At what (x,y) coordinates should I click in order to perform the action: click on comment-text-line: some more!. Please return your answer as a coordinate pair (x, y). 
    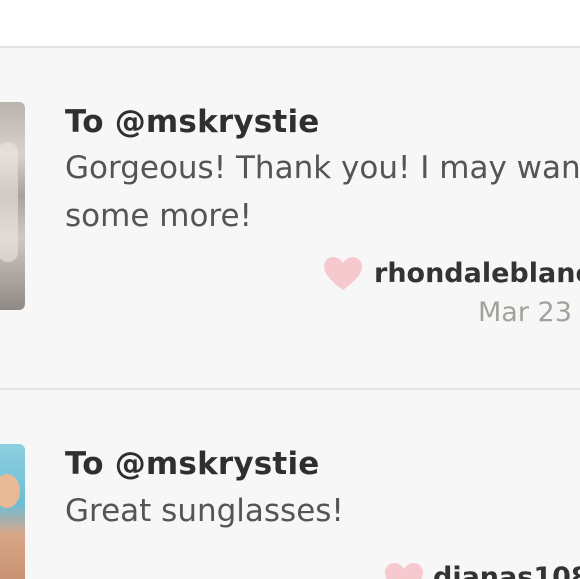
    Looking at the image, I should click on (158, 216).